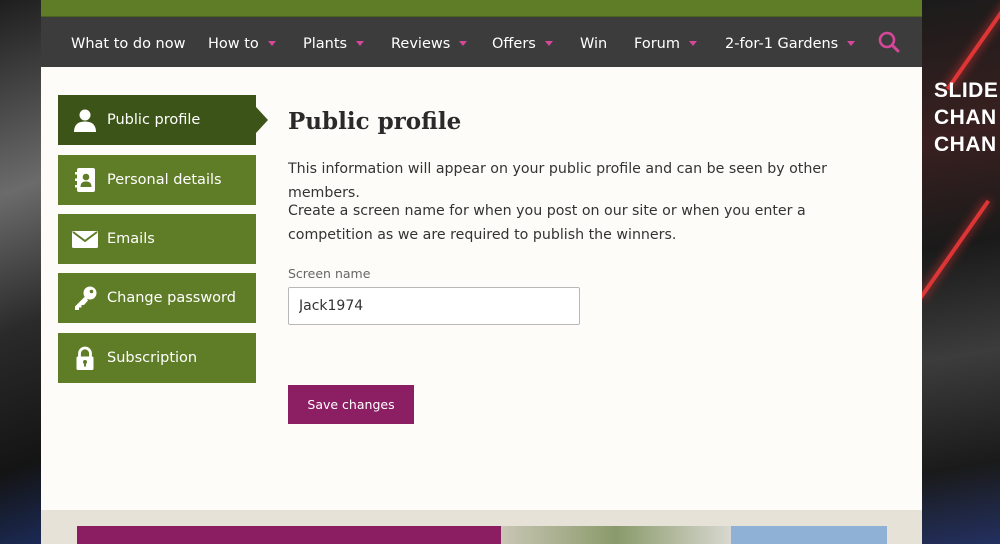 The image size is (1000, 544). I want to click on background-left-panel, so click(20, 272).